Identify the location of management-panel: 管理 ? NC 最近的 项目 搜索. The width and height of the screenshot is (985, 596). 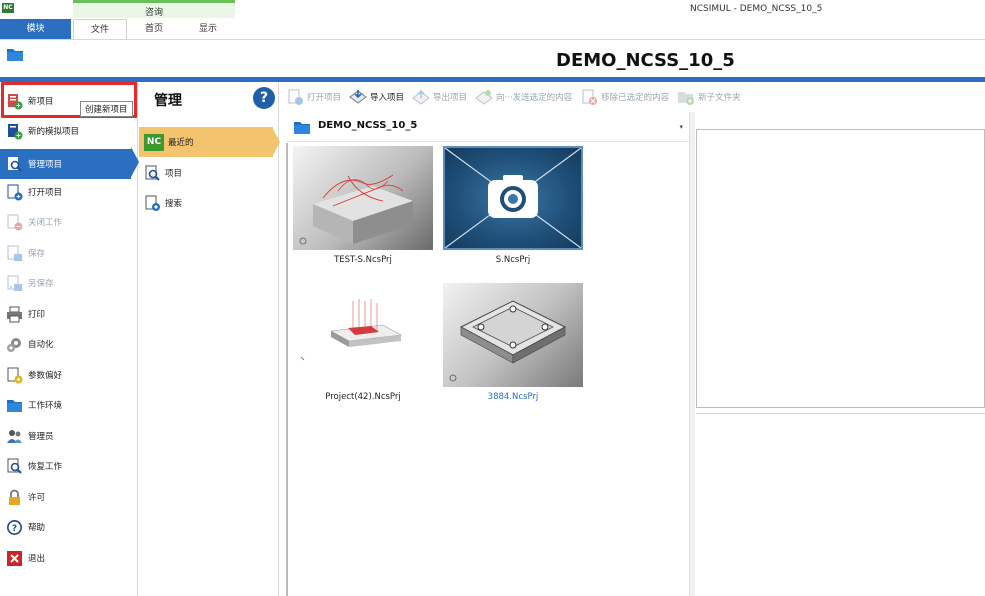
(209, 339).